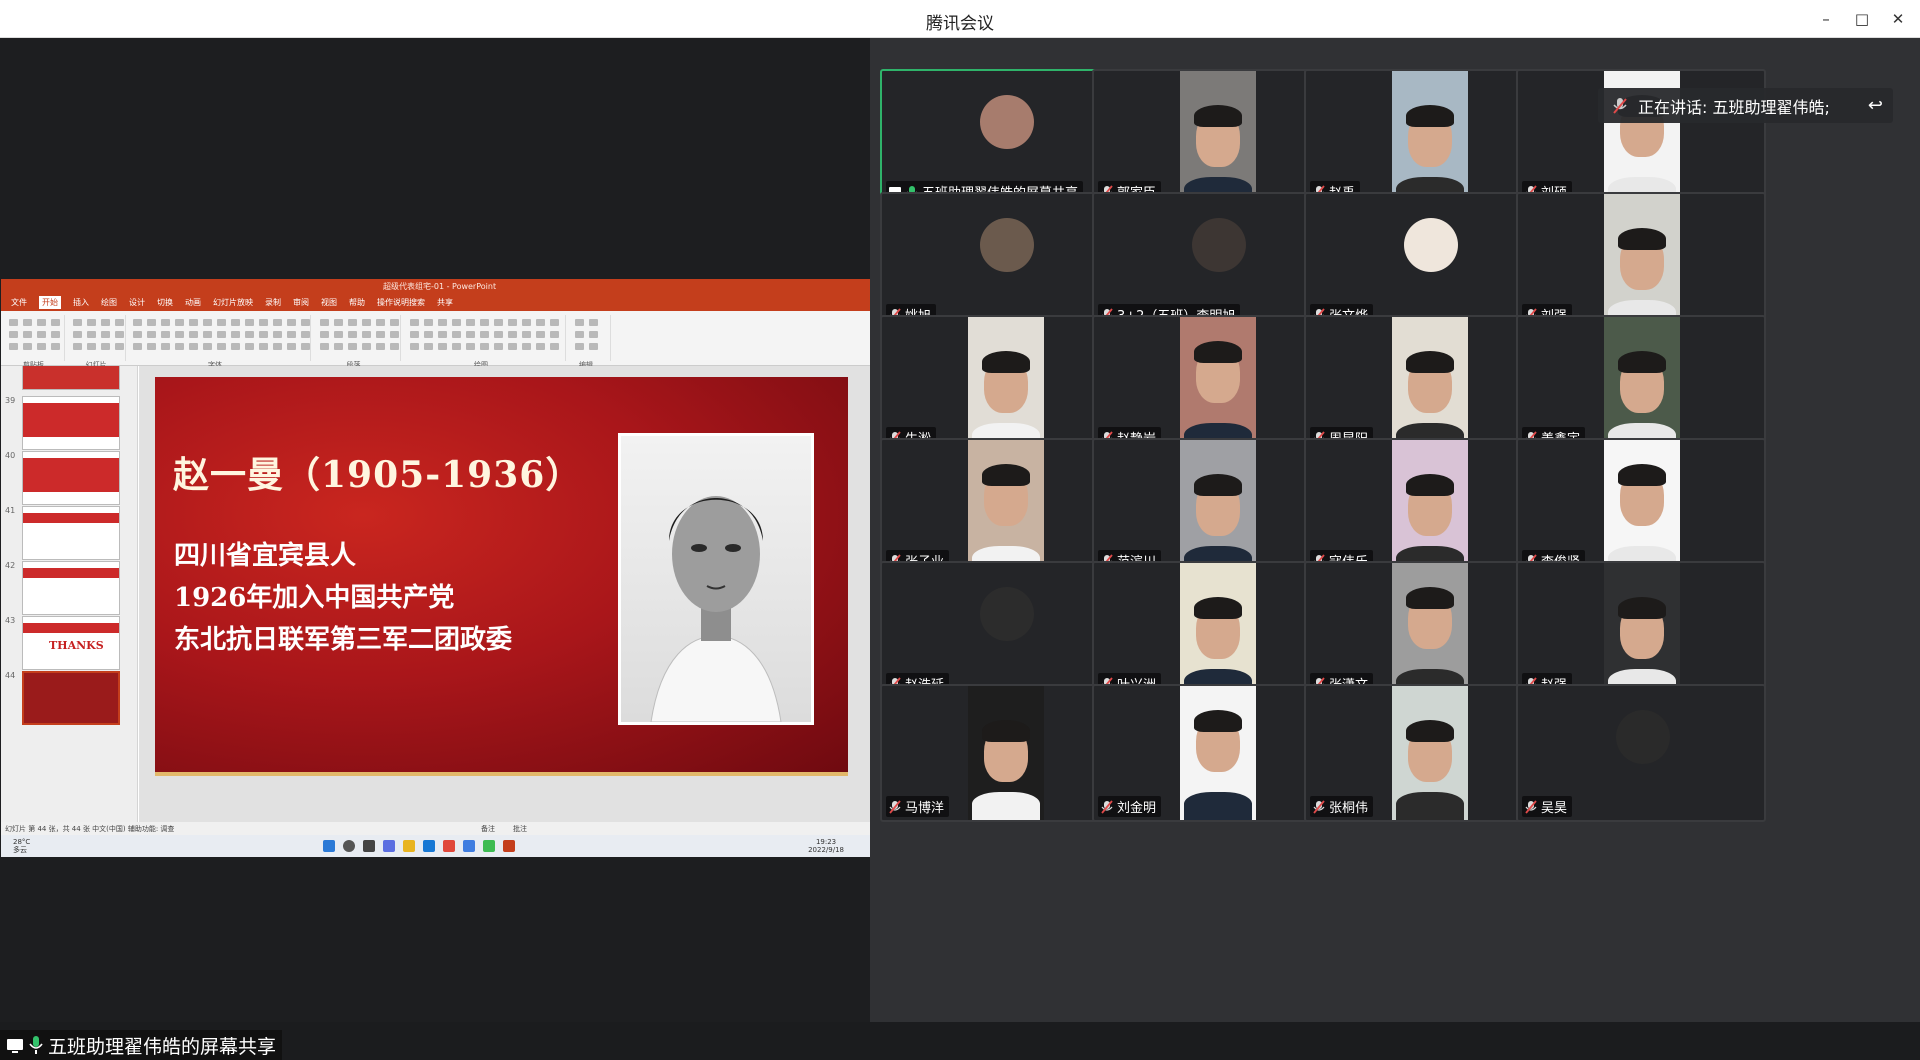 The width and height of the screenshot is (1920, 1060). Describe the element at coordinates (488, 829) in the screenshot. I see `notes-button: 备注` at that location.